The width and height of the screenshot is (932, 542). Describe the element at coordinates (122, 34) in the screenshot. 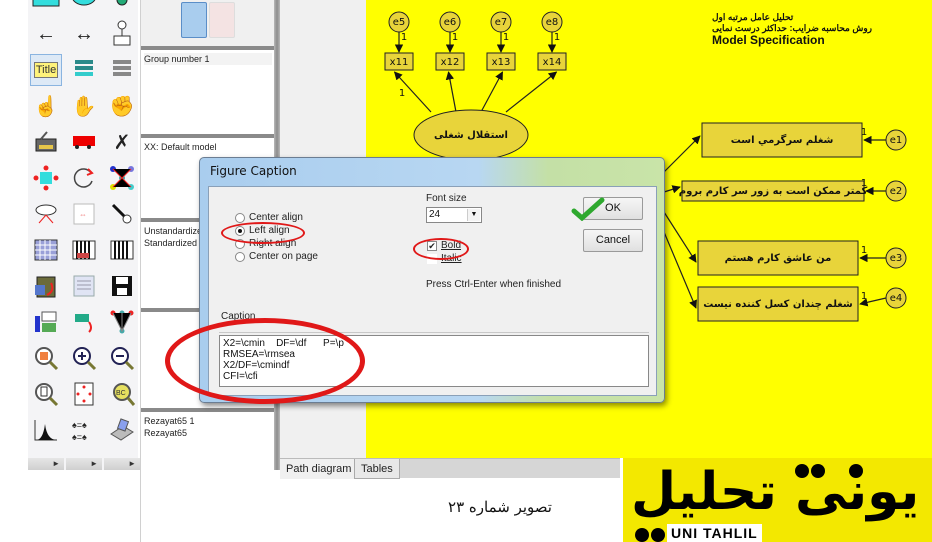

I see `unique-variable-icon` at that location.